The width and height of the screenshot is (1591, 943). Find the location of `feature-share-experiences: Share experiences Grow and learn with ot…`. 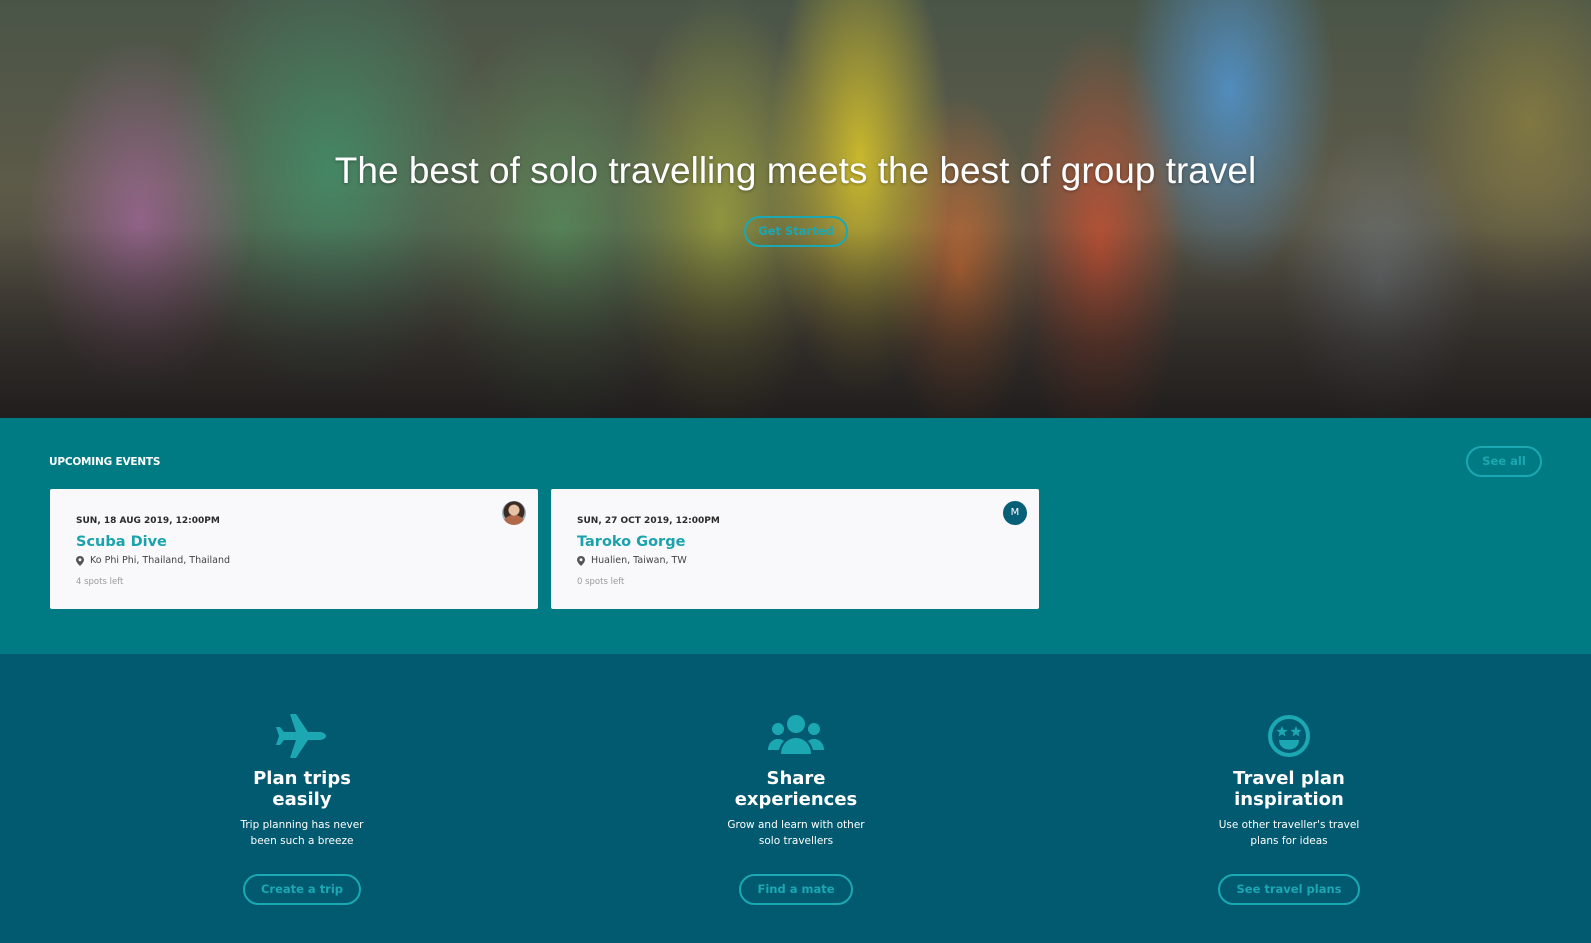

feature-share-experiences: Share experiences Grow and learn with ot… is located at coordinates (796, 809).